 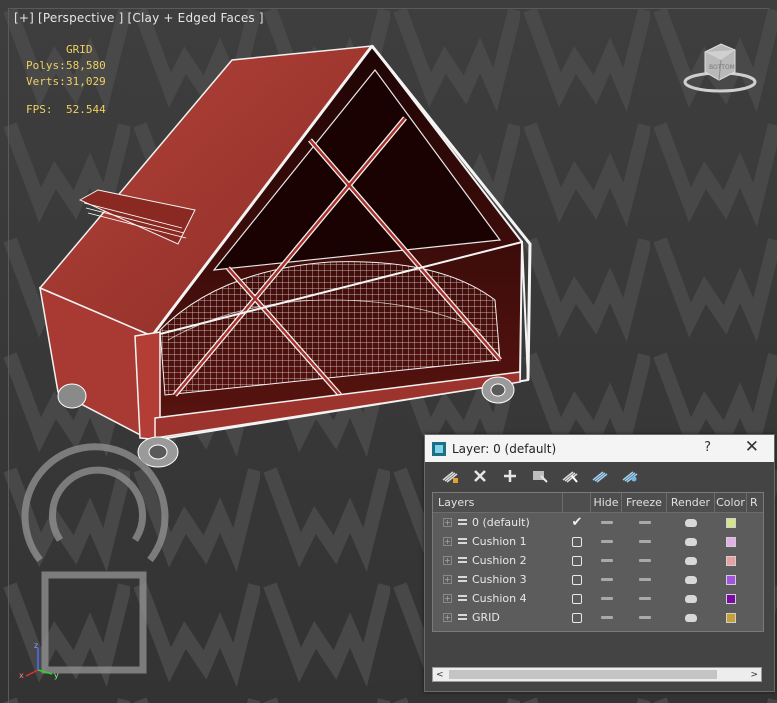 What do you see at coordinates (599, 448) in the screenshot?
I see `layer-dialog-titlebar: Layer: 0 (default) ? ✕` at bounding box center [599, 448].